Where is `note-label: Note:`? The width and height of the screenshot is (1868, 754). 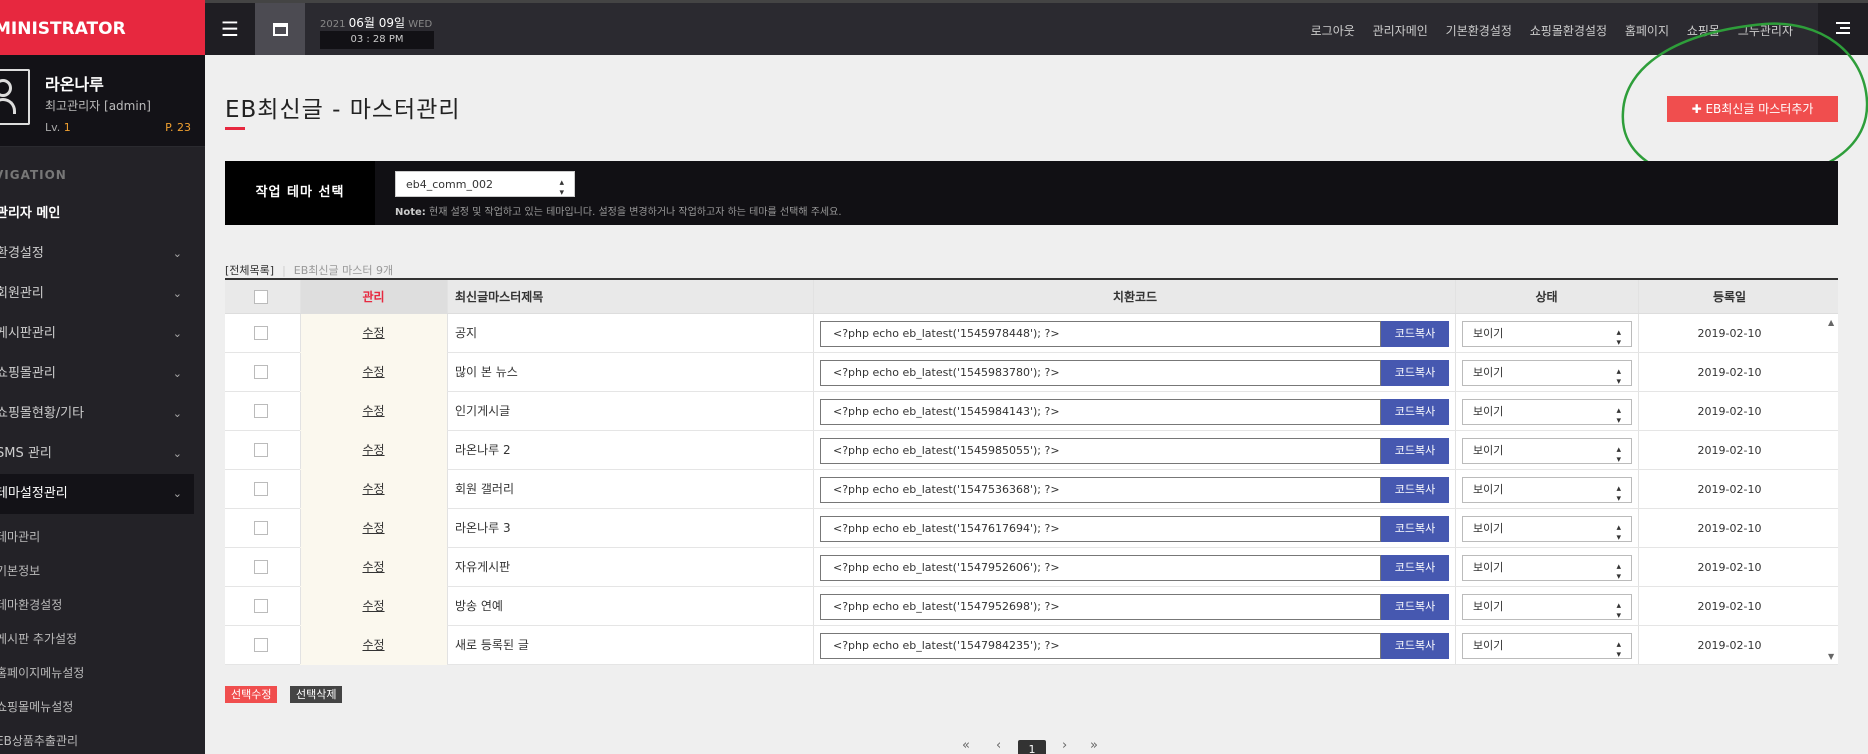
note-label: Note: is located at coordinates (410, 212).